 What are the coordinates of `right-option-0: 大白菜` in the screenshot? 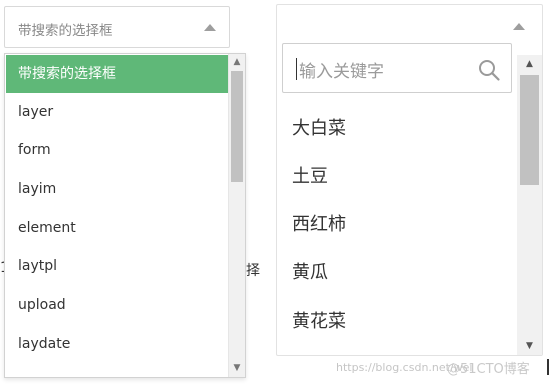 It's located at (319, 127).